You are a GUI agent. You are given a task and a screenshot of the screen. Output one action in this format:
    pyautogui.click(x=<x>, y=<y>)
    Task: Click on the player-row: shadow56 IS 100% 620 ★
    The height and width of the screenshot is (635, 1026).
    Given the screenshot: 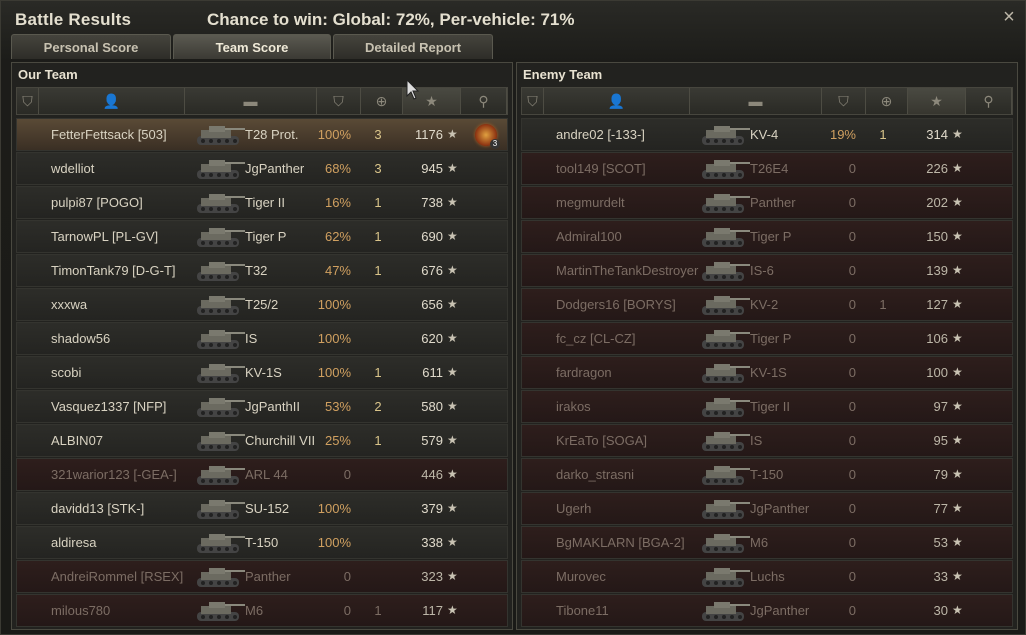 What is the action you would take?
    pyautogui.click(x=262, y=338)
    